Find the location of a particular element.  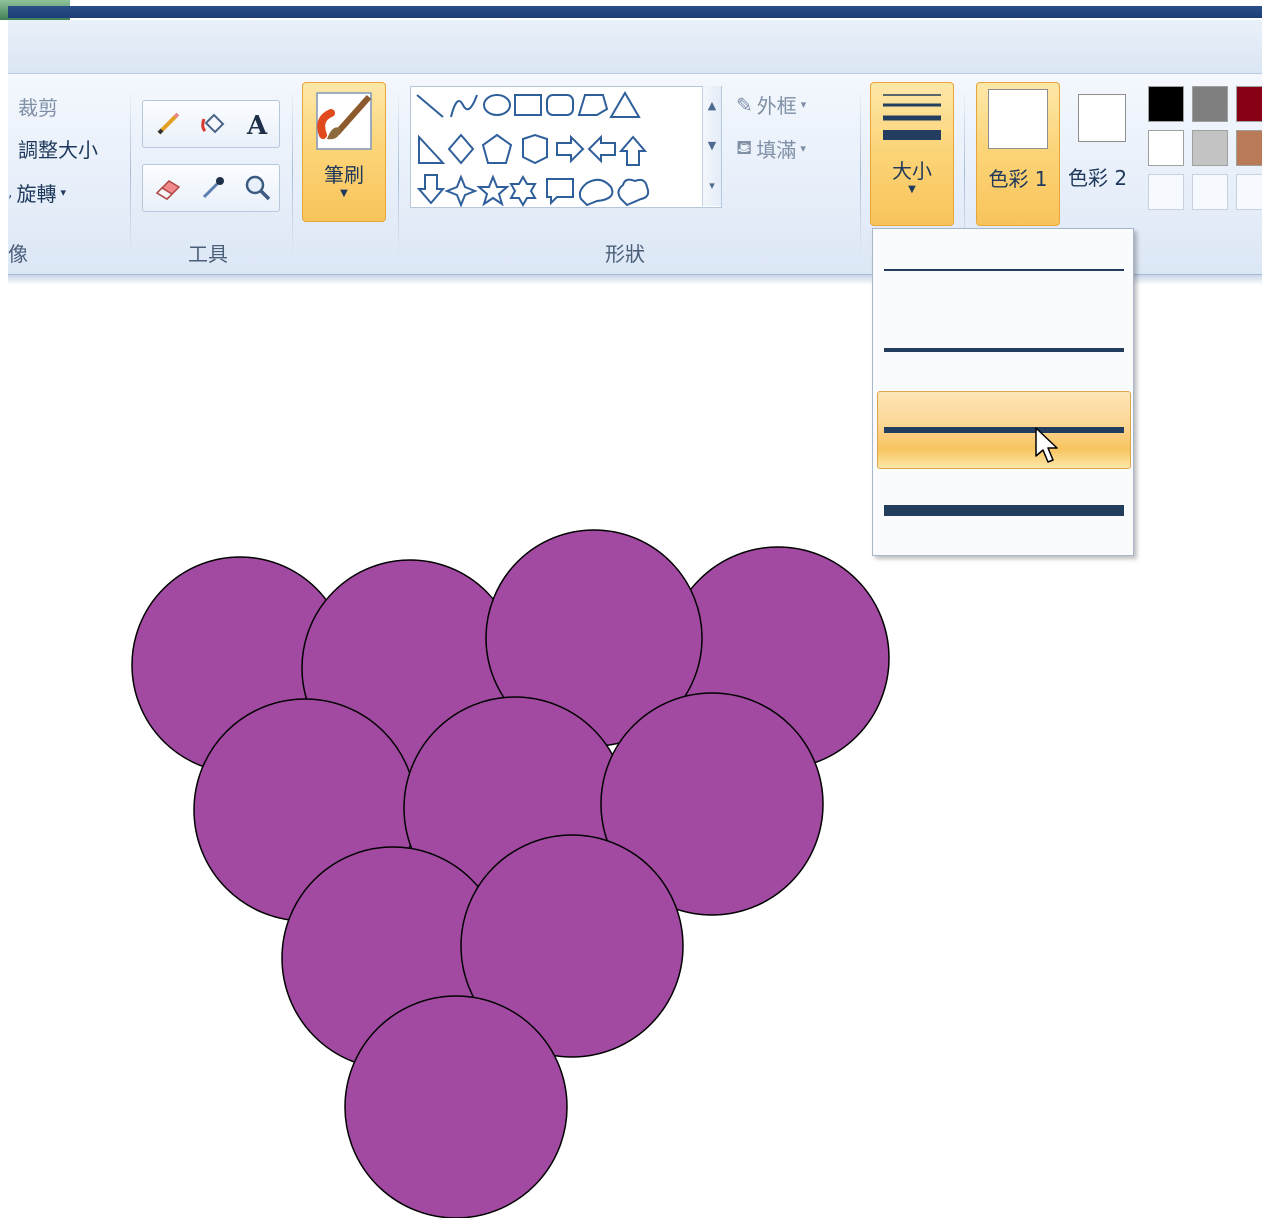

title-bar is located at coordinates (631, 10).